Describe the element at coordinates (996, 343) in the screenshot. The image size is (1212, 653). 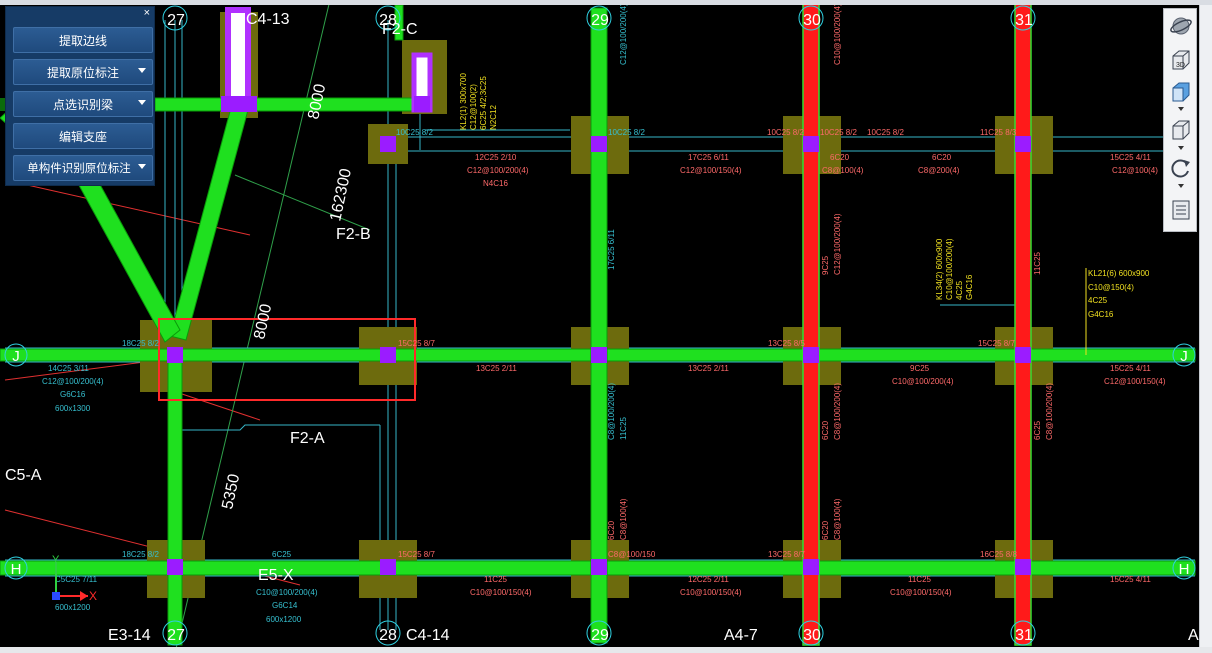
I see `rebar-label: 15C25 8/7` at that location.